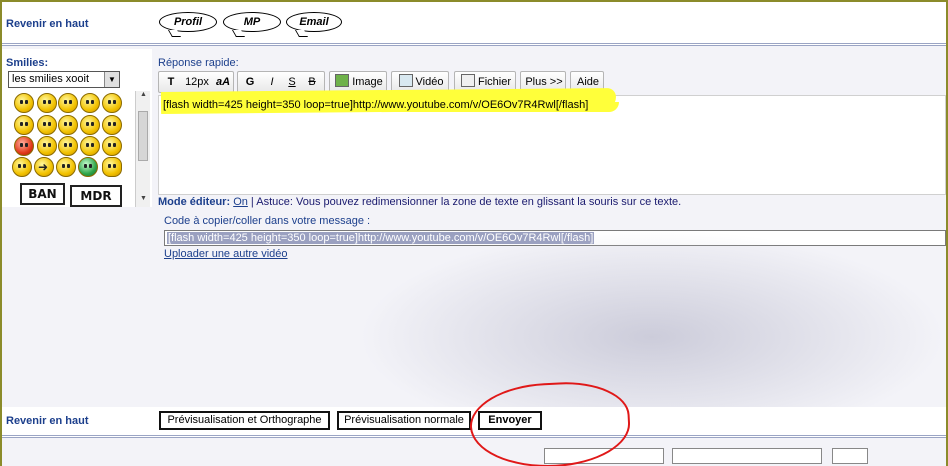 The image size is (948, 466). I want to click on back-to-top-link: Revenir en haut, so click(47, 24).